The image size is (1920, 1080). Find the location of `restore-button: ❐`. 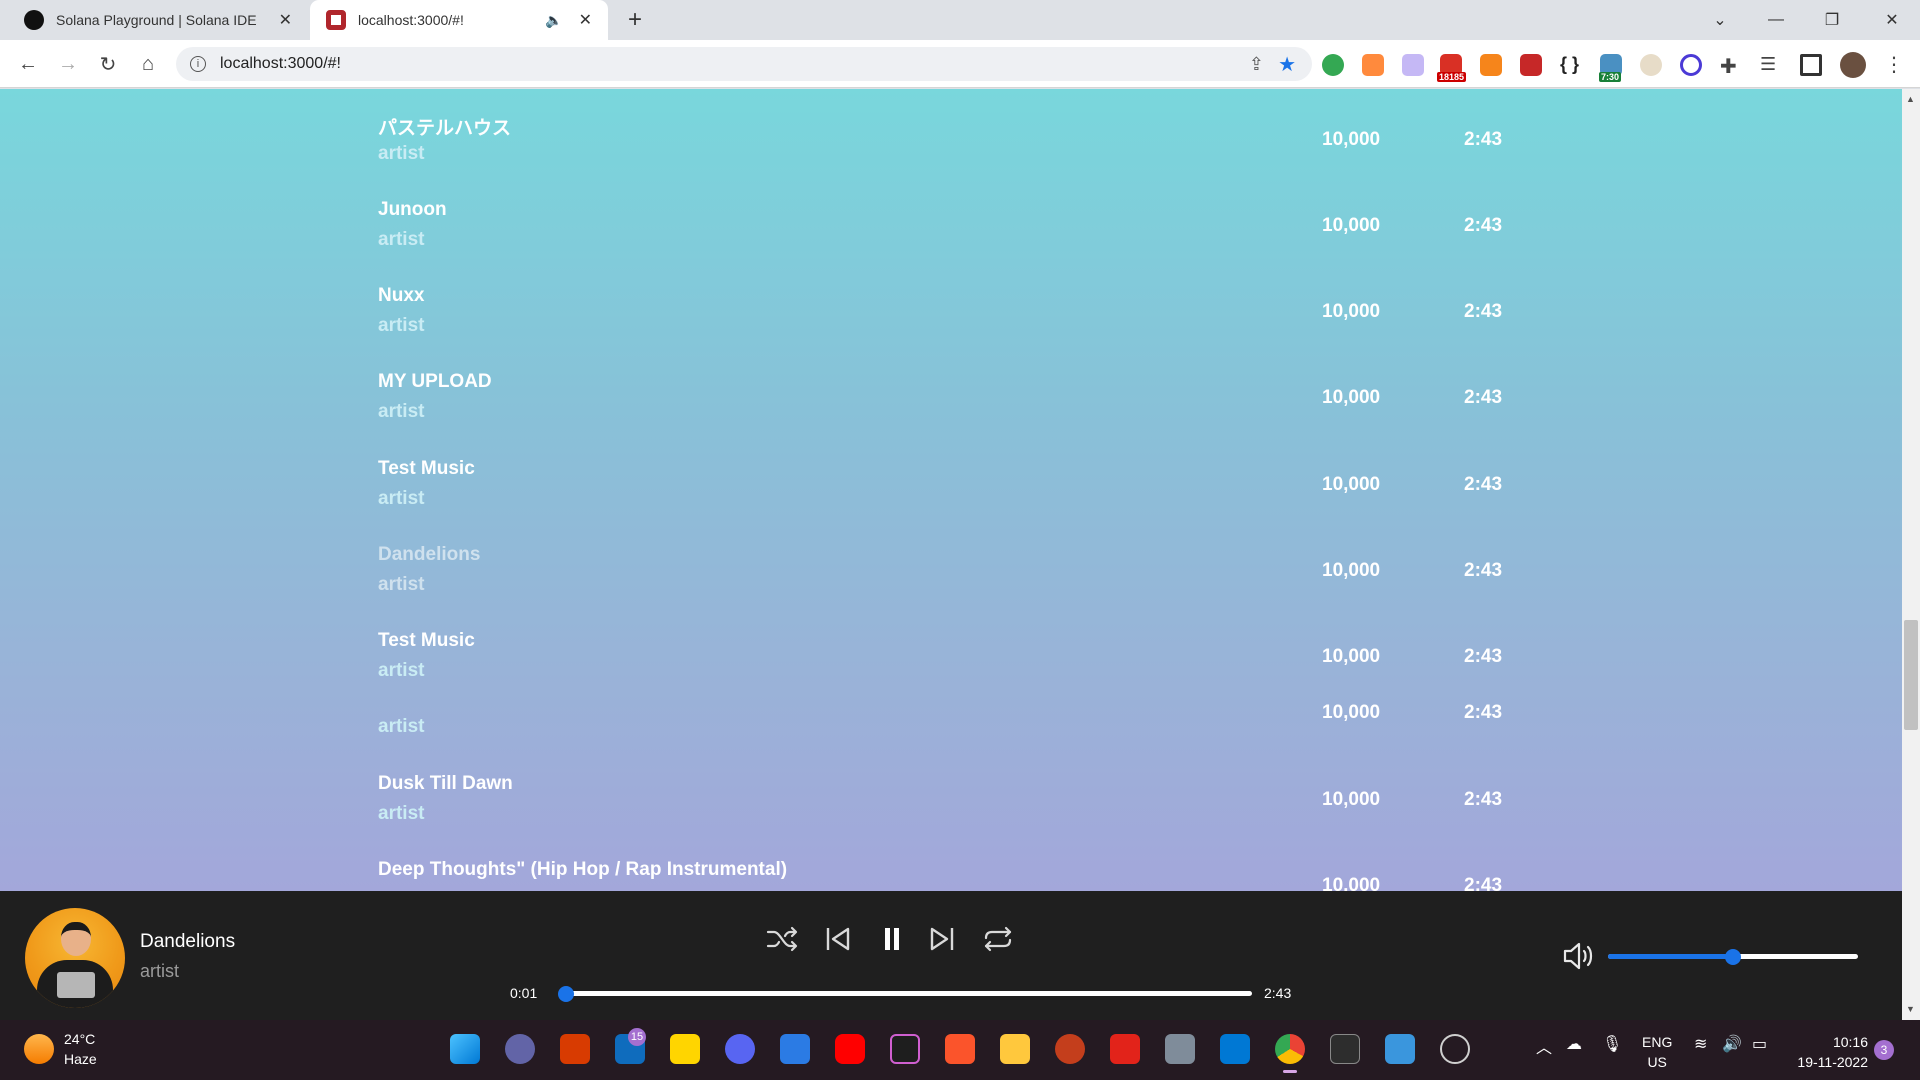

restore-button: ❐ is located at coordinates (1832, 20).